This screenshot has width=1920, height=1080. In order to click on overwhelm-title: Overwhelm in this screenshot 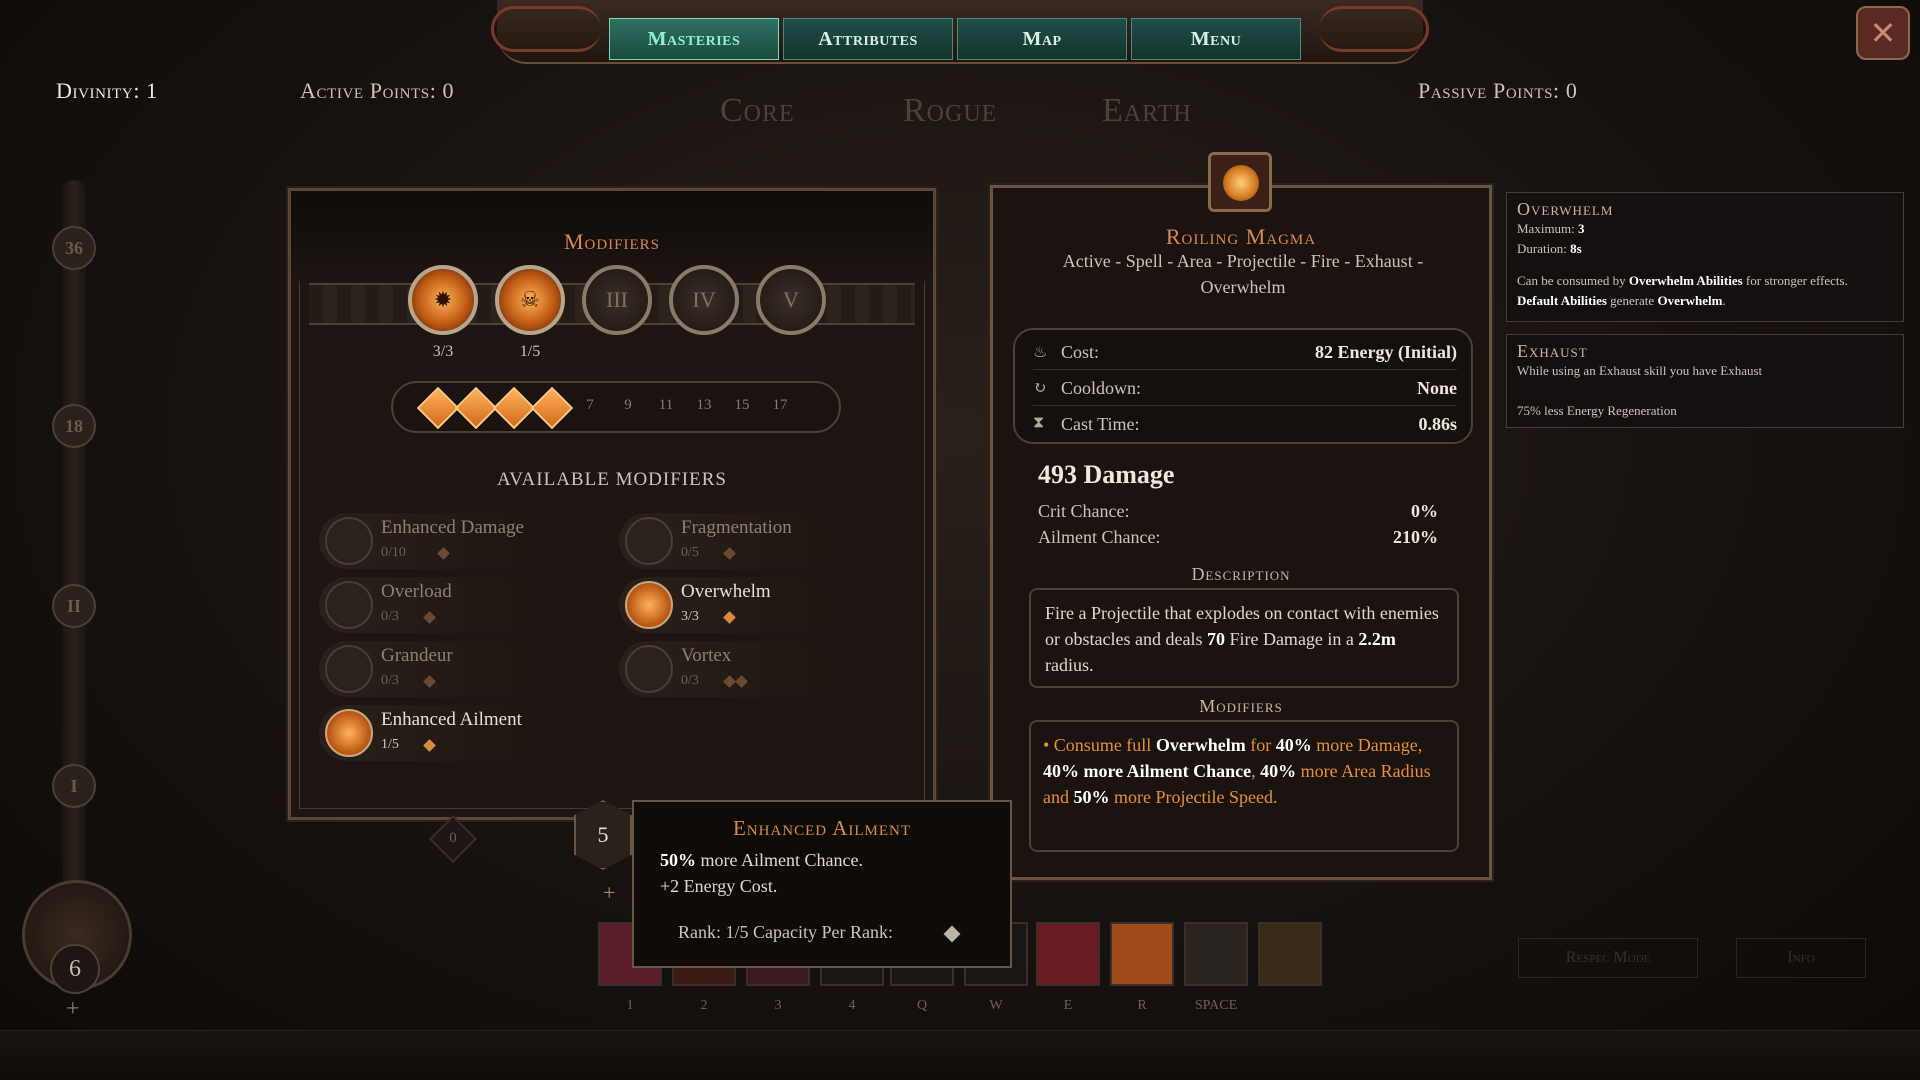, I will do `click(1565, 209)`.